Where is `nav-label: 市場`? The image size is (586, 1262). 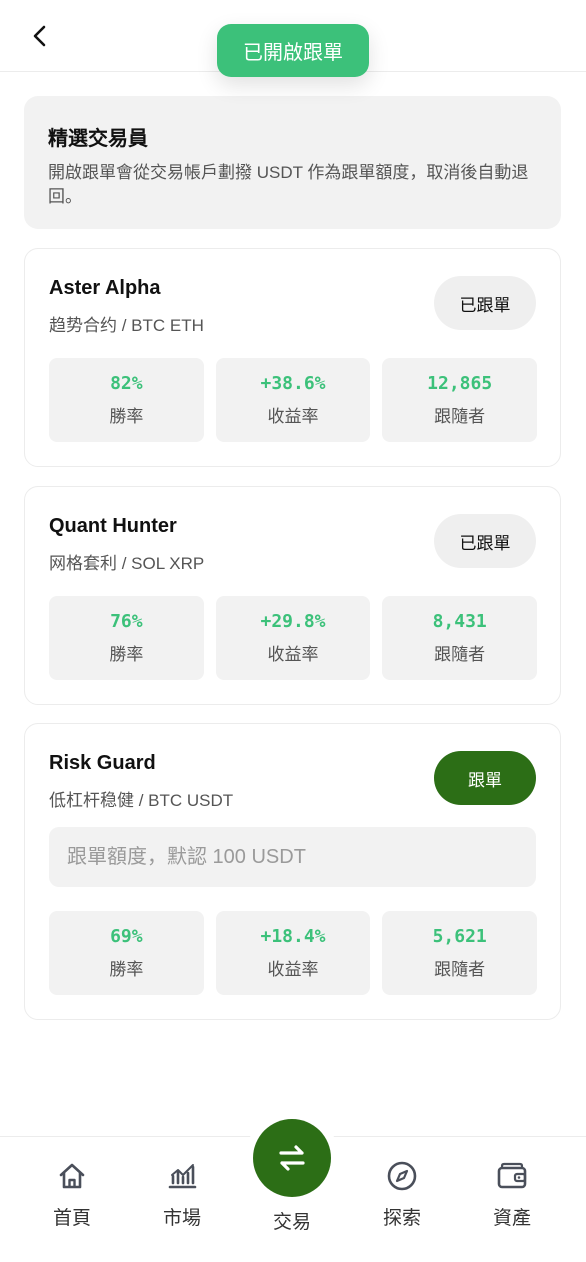
nav-label: 市場 is located at coordinates (181, 1218).